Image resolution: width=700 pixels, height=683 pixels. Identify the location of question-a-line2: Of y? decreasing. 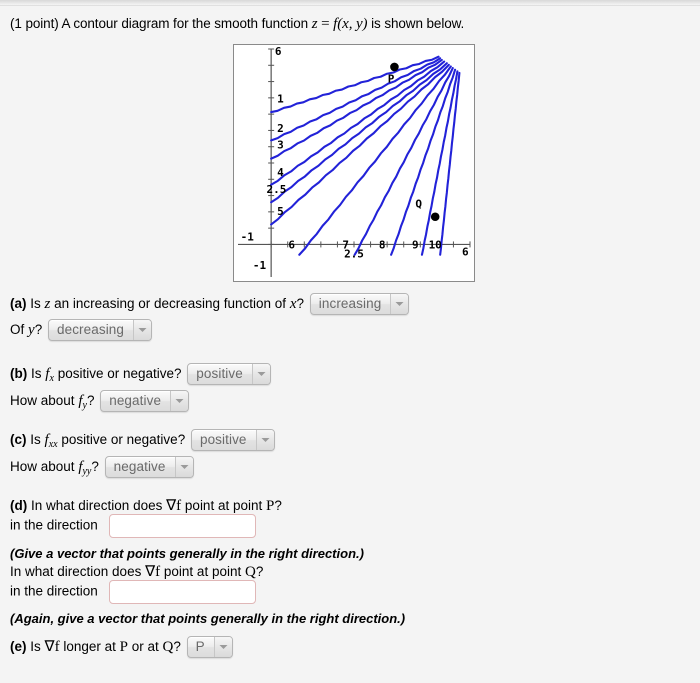
(82, 330).